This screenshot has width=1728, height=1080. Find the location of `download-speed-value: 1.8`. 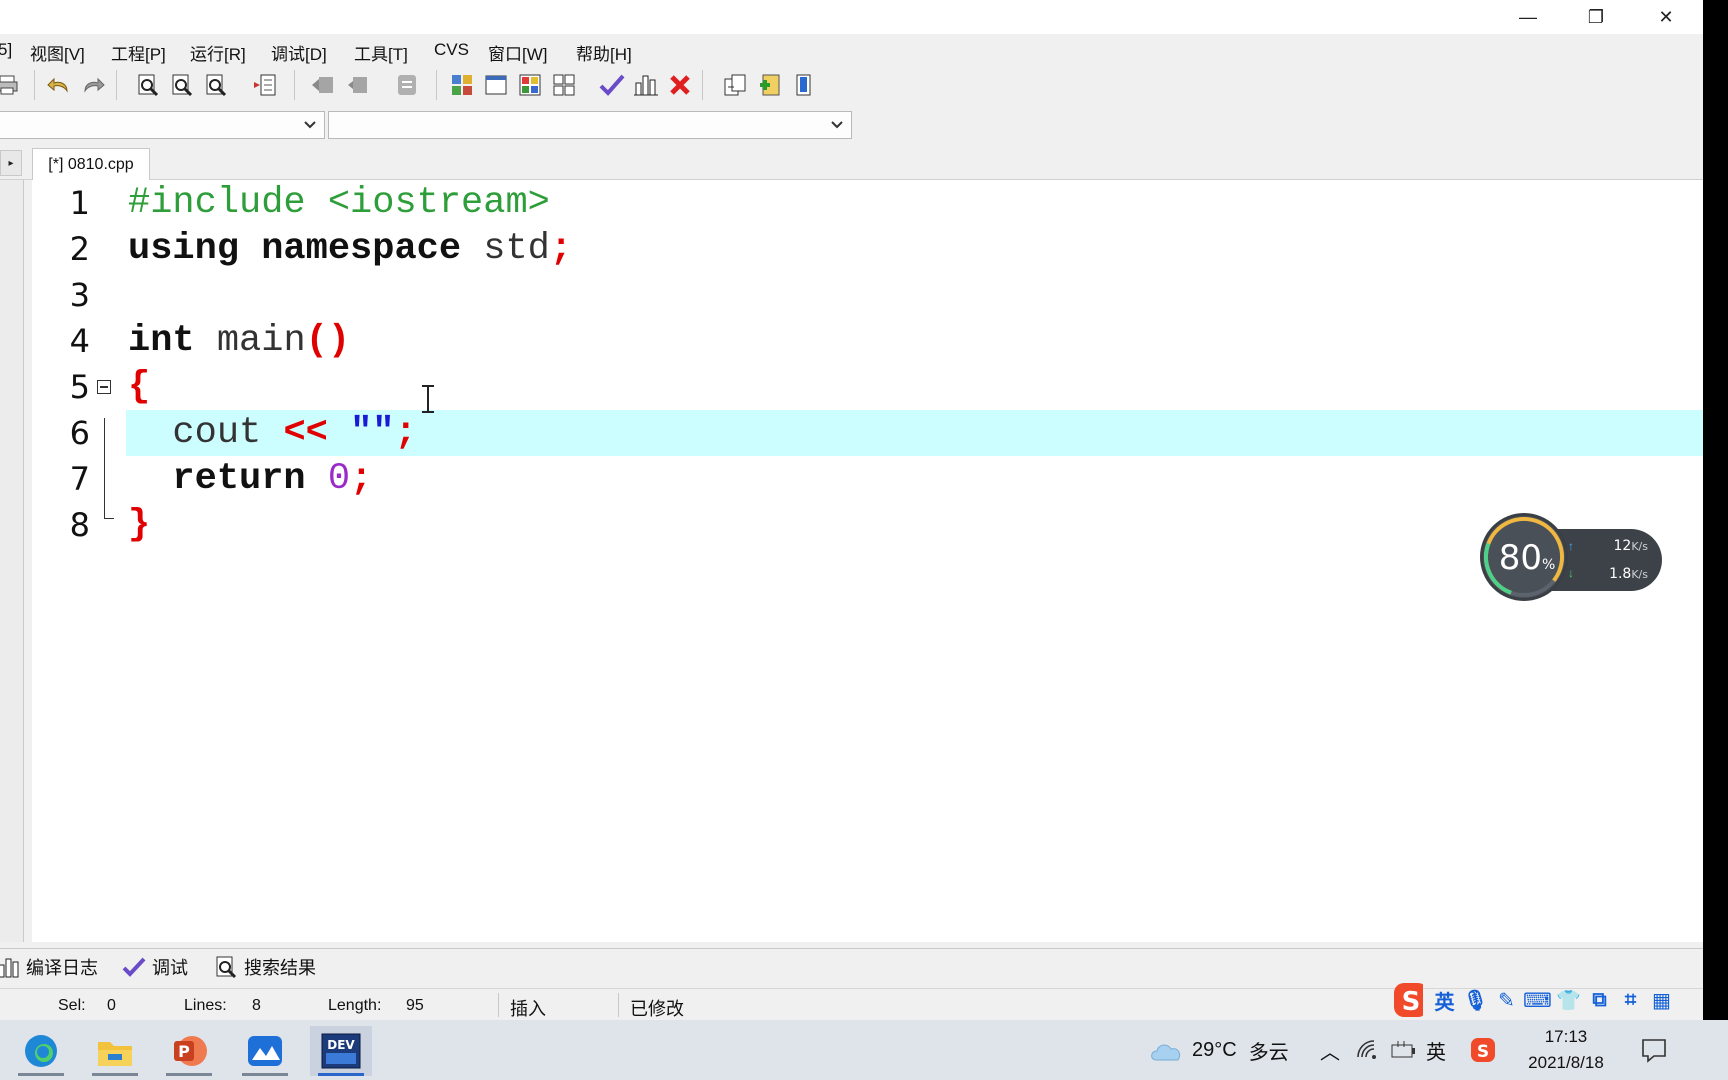

download-speed-value: 1.8 is located at coordinates (1620, 574).